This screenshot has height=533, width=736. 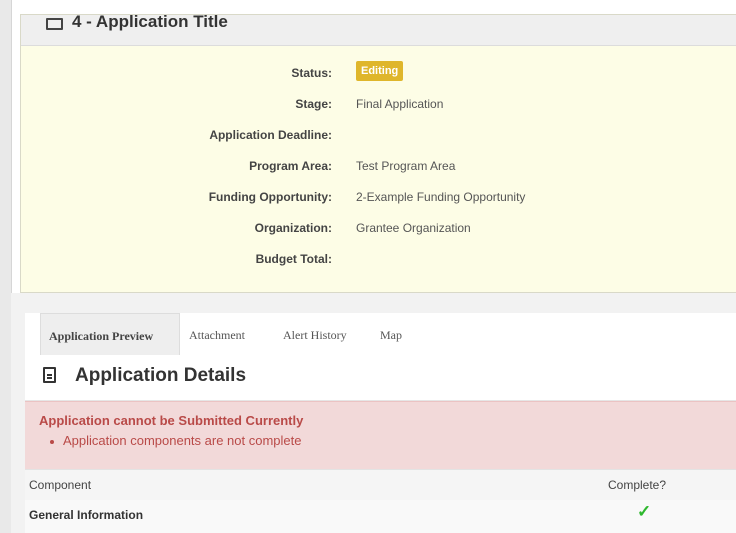 I want to click on tab-alert-history: Alert History, so click(x=315, y=334).